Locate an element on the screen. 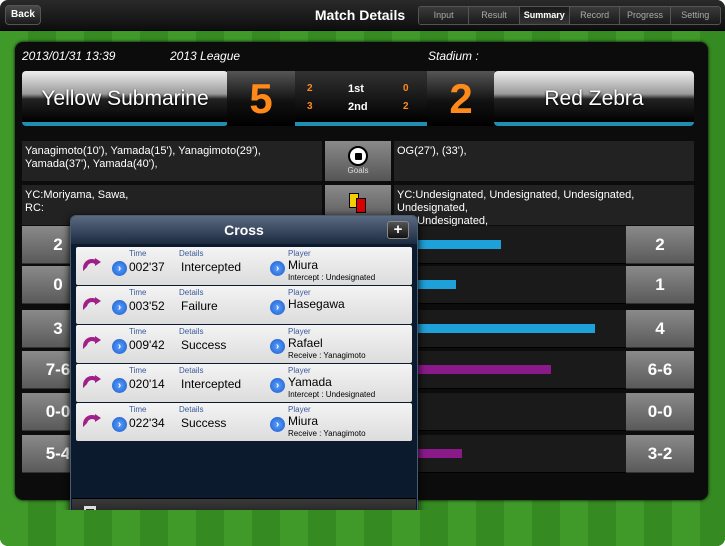 Image resolution: width=725 pixels, height=546 pixels. home-team-name: Yellow Submarine is located at coordinates (125, 98).